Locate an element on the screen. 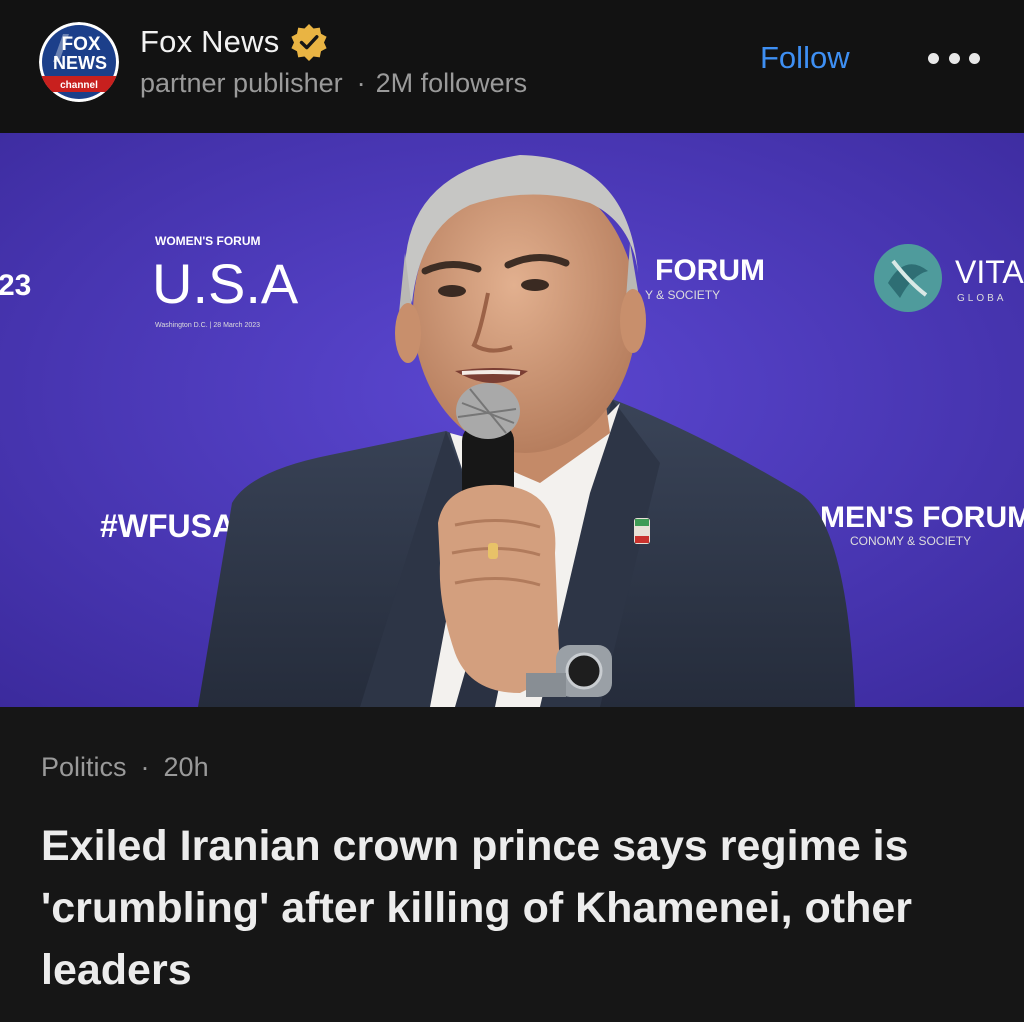 The image size is (1024, 1022). backdrop-forum-bottom-sub: CONOMY & SOCIETY is located at coordinates (910, 541).